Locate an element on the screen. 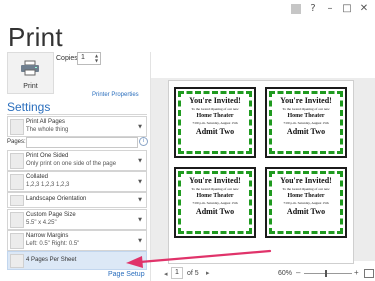  page-size-icon is located at coordinates (17, 220).